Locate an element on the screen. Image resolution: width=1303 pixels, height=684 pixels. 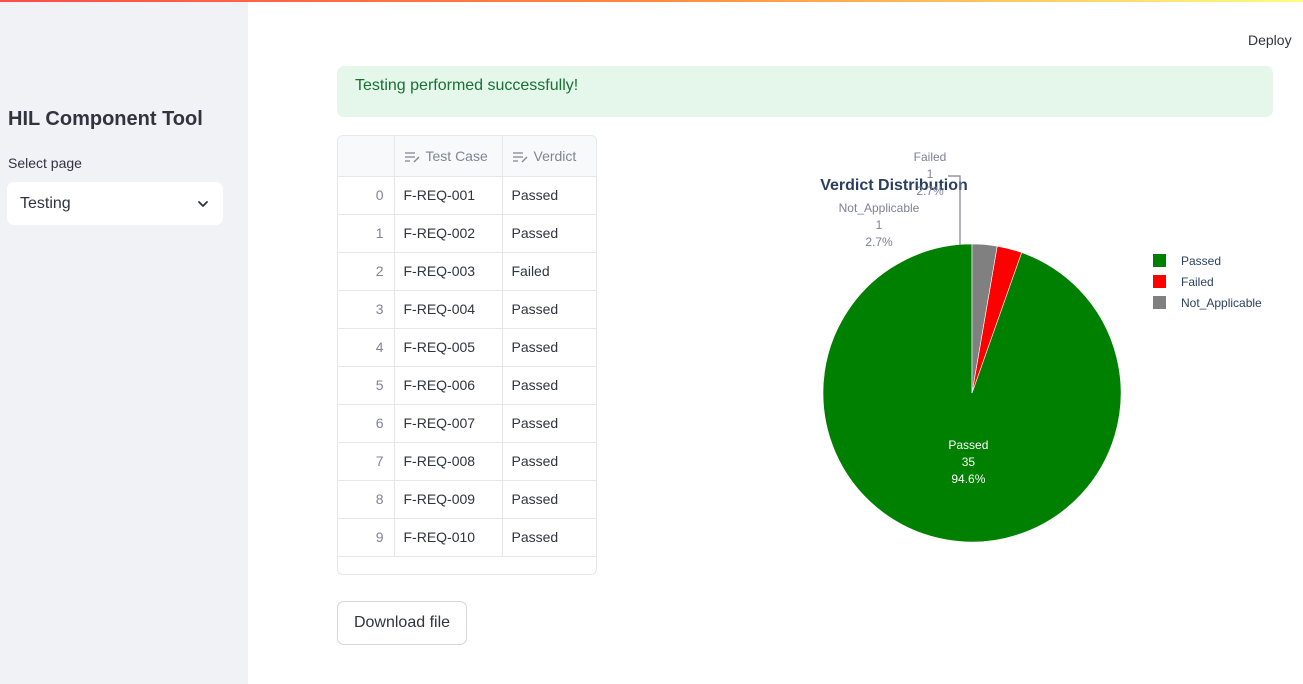
table-header-row: Test Case Verdict is located at coordinates (467, 156).